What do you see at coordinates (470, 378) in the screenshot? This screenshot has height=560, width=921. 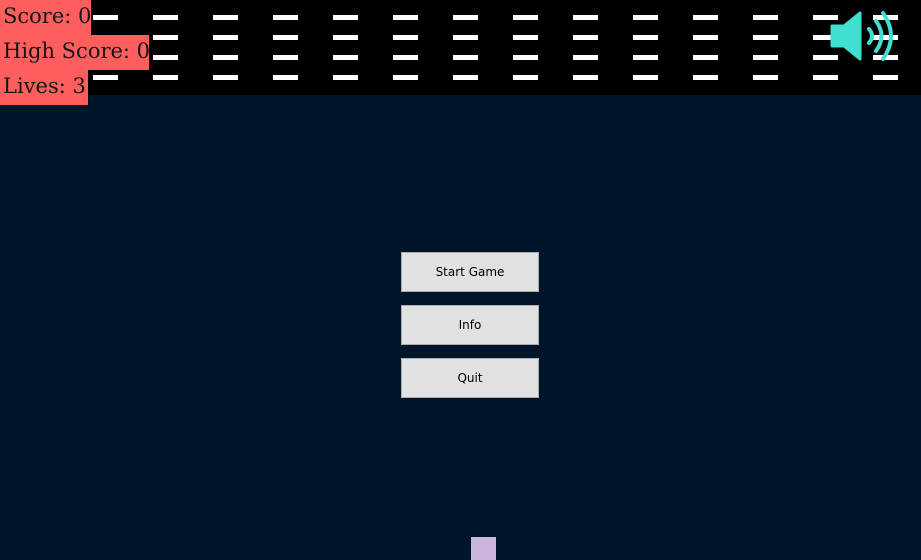 I see `quit-button: Quit` at bounding box center [470, 378].